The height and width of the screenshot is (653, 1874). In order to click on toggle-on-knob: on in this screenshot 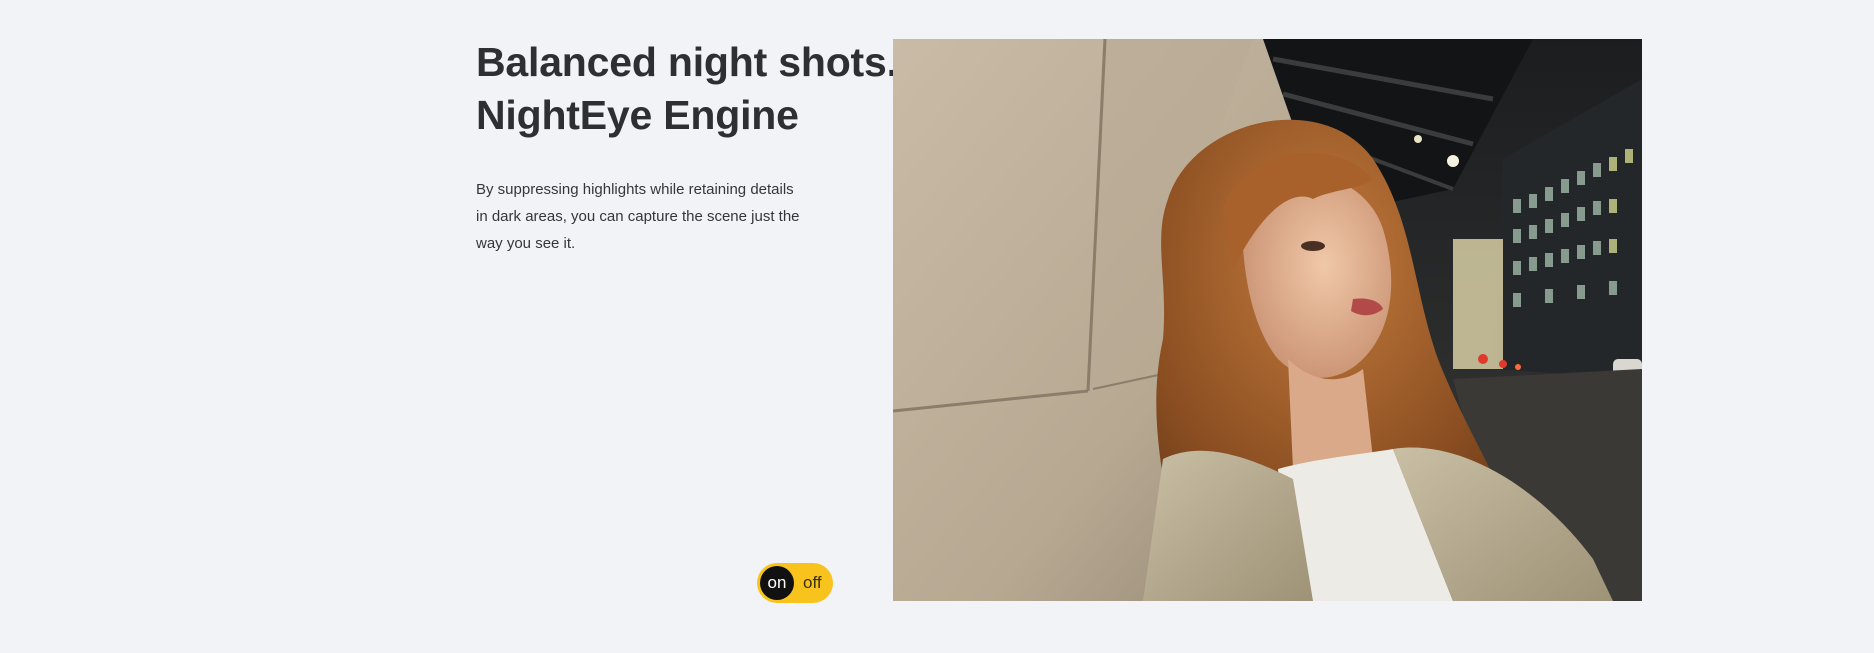, I will do `click(777, 583)`.